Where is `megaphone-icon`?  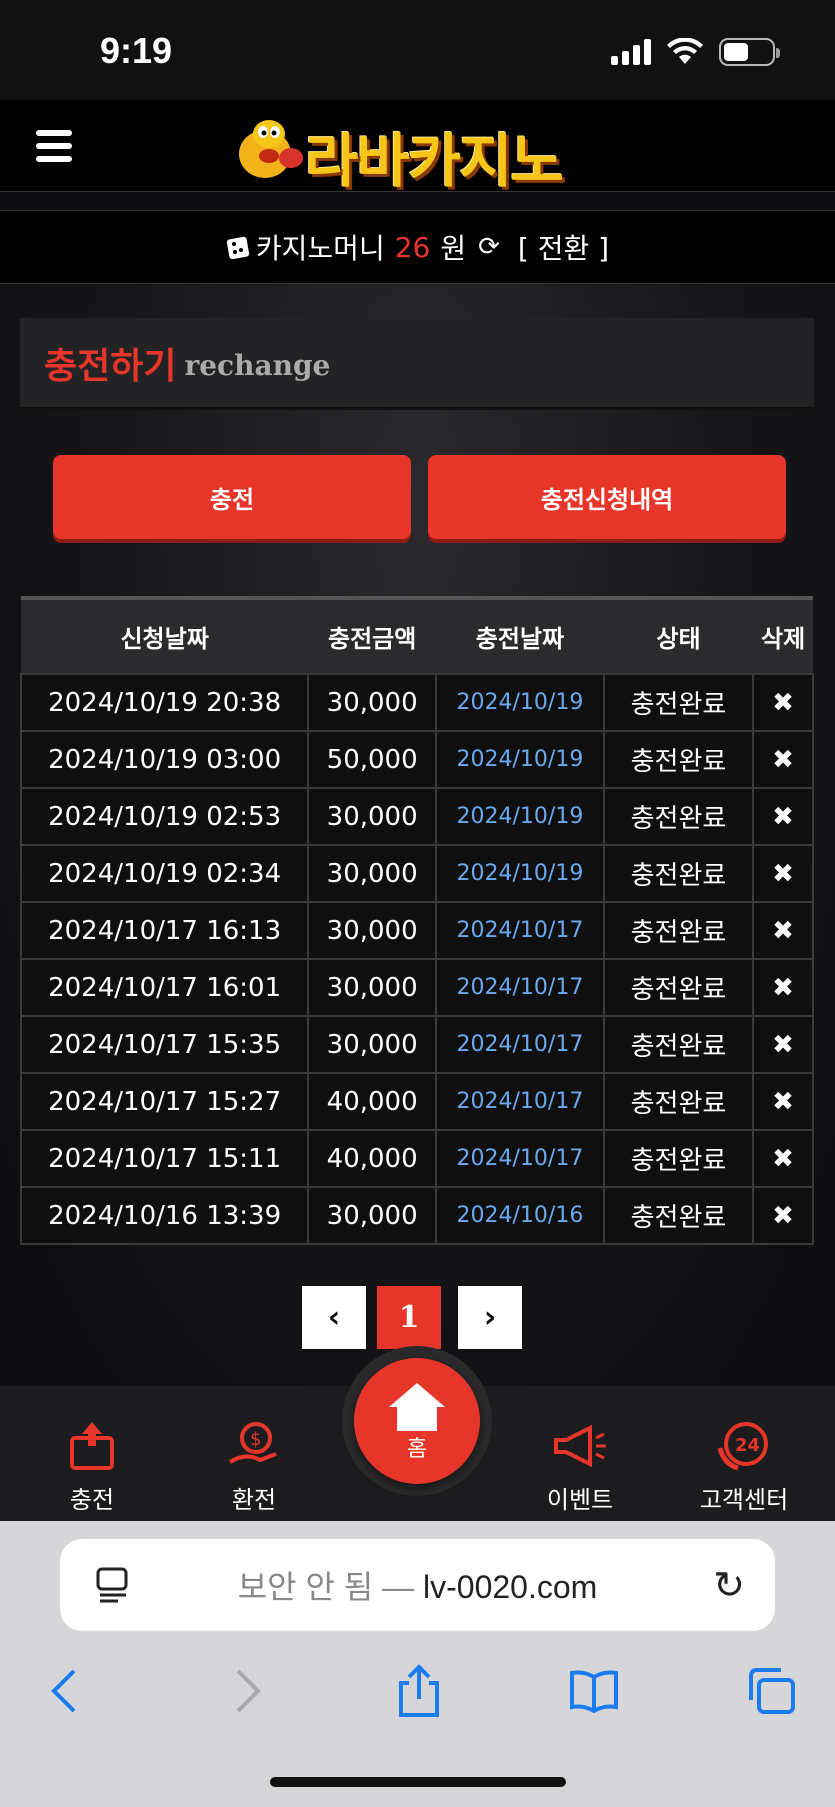
megaphone-icon is located at coordinates (580, 1446).